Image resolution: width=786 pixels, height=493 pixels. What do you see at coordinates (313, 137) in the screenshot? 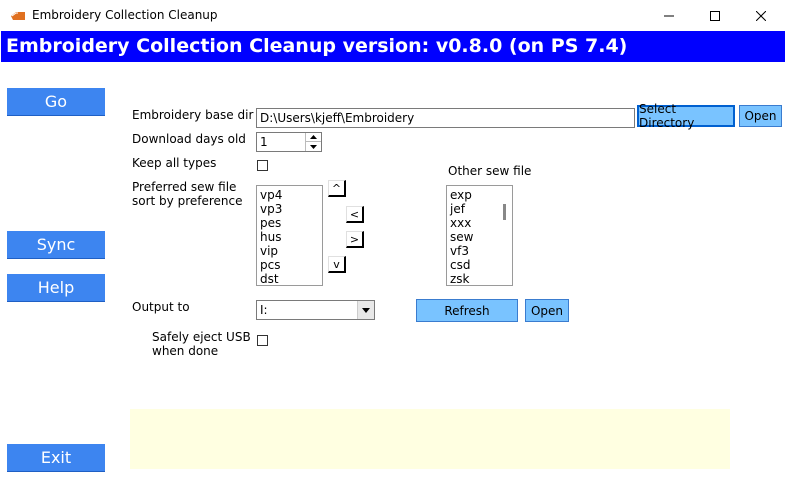
I see `spin-up-icon` at bounding box center [313, 137].